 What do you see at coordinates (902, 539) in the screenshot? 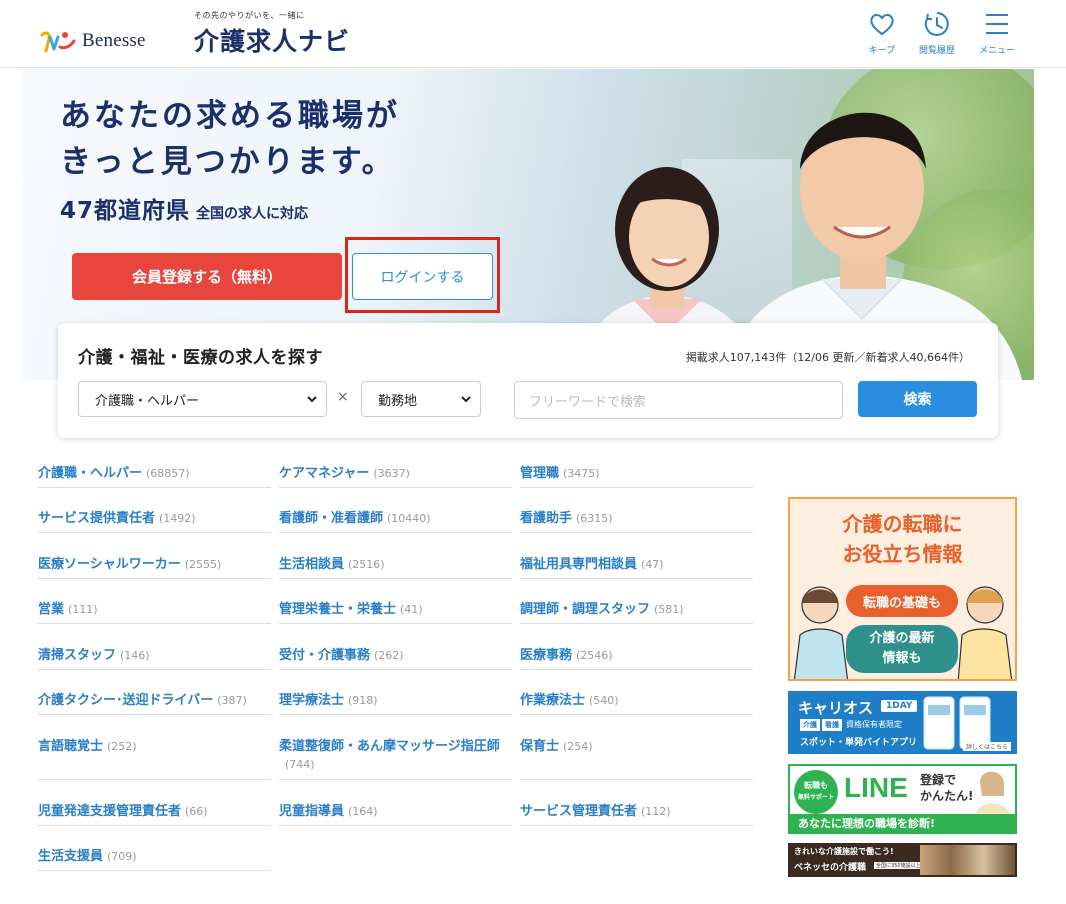
I see `career-info-heading: 介護の転職に お役立ち情報` at bounding box center [902, 539].